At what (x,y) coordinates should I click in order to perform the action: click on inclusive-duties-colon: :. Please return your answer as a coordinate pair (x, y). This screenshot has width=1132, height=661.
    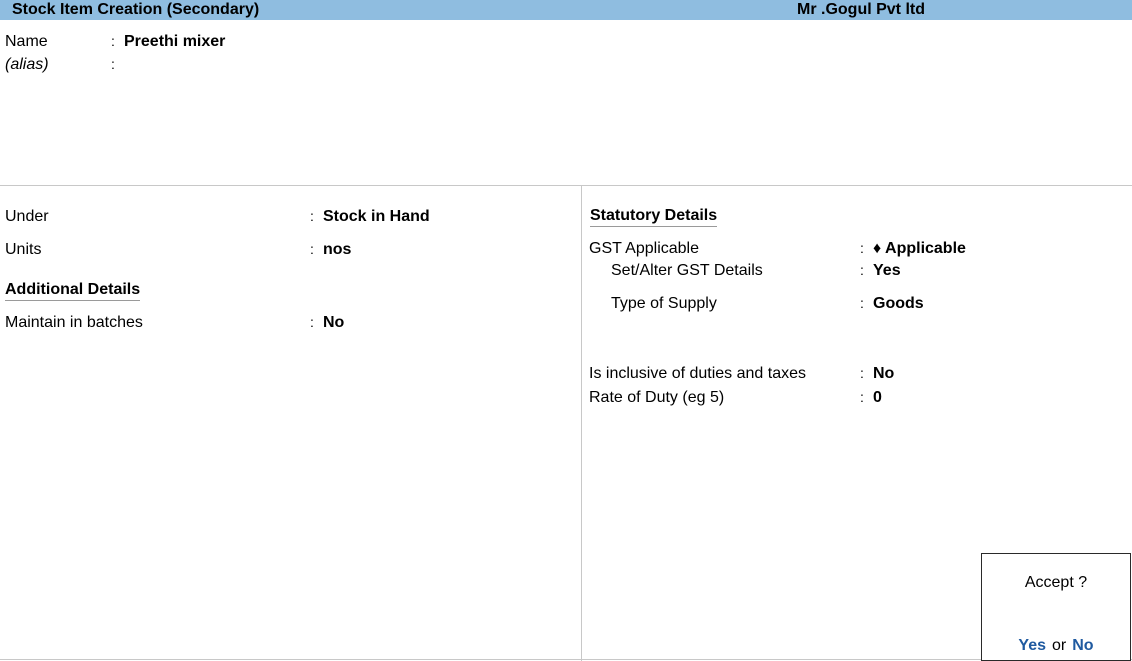
    Looking at the image, I should click on (862, 373).